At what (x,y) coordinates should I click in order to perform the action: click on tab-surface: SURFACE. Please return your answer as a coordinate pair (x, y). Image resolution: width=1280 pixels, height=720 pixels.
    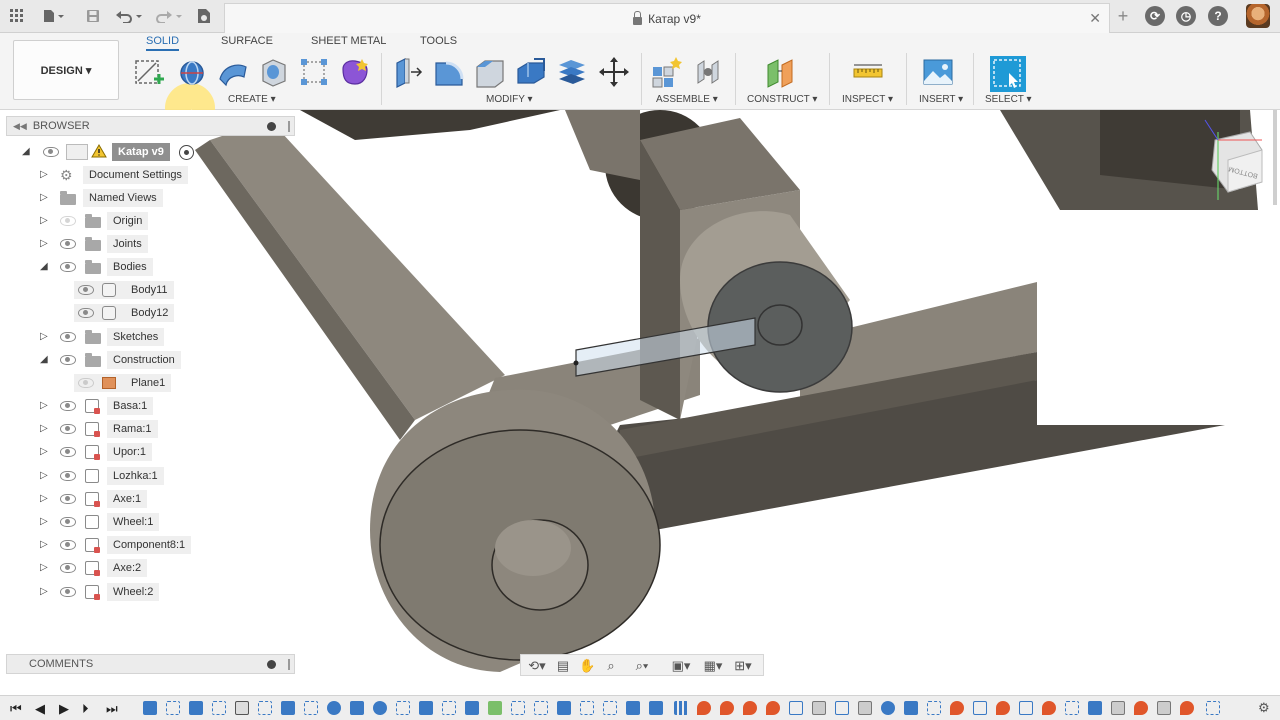
    Looking at the image, I should click on (247, 43).